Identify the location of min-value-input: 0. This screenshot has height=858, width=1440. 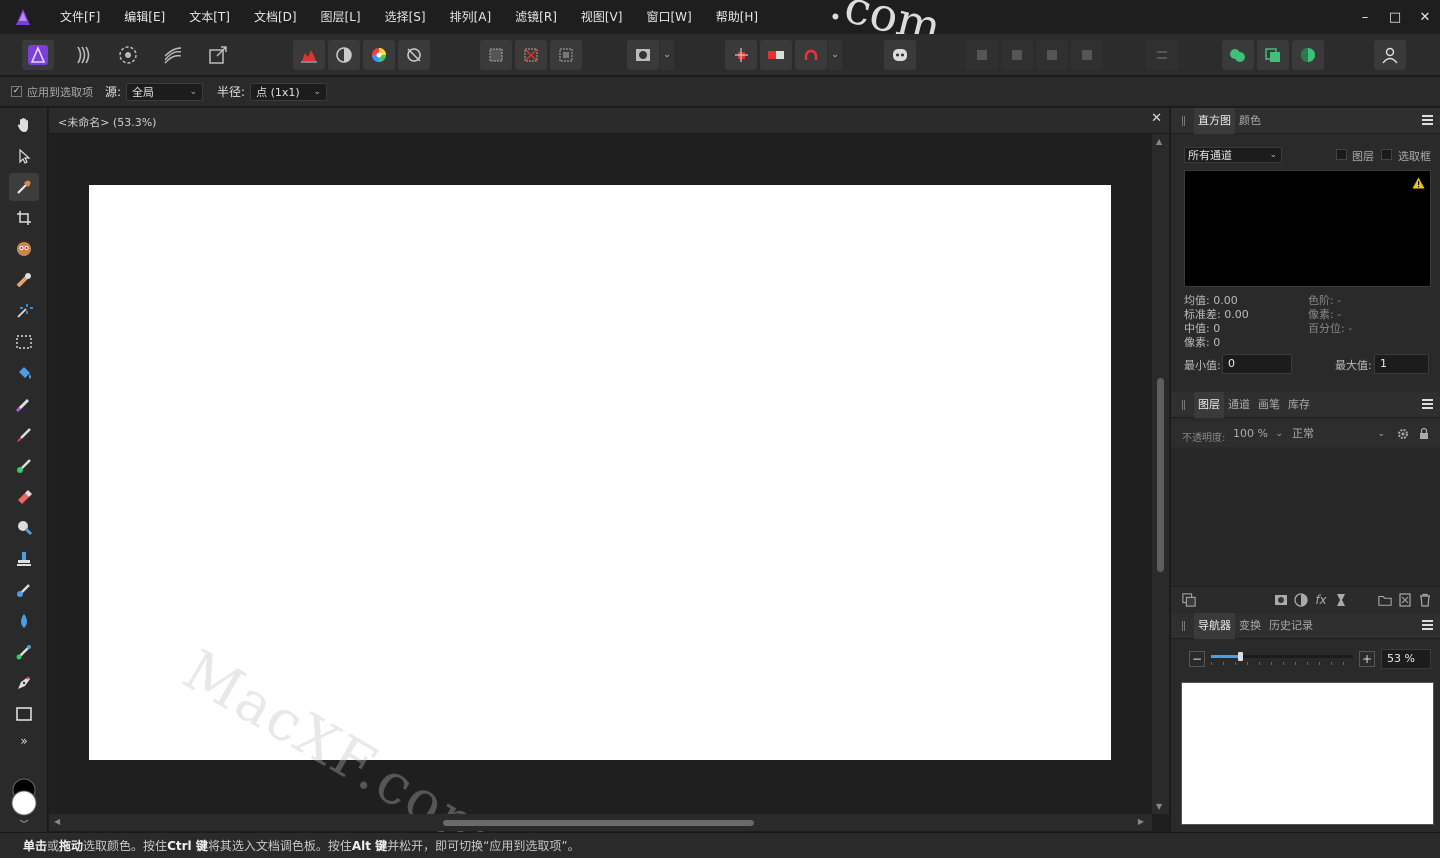
(1257, 364).